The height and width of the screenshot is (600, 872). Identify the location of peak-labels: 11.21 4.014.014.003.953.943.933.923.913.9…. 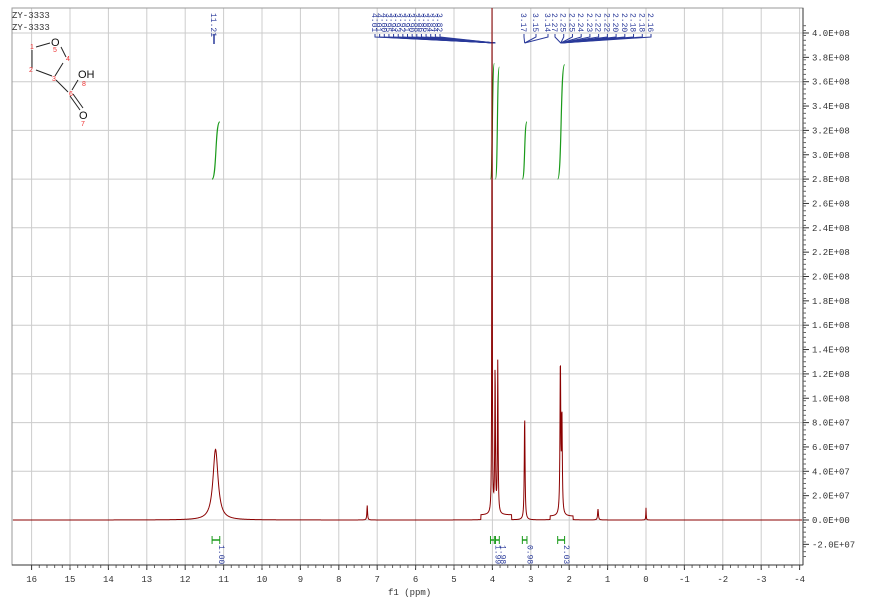
(431, 28).